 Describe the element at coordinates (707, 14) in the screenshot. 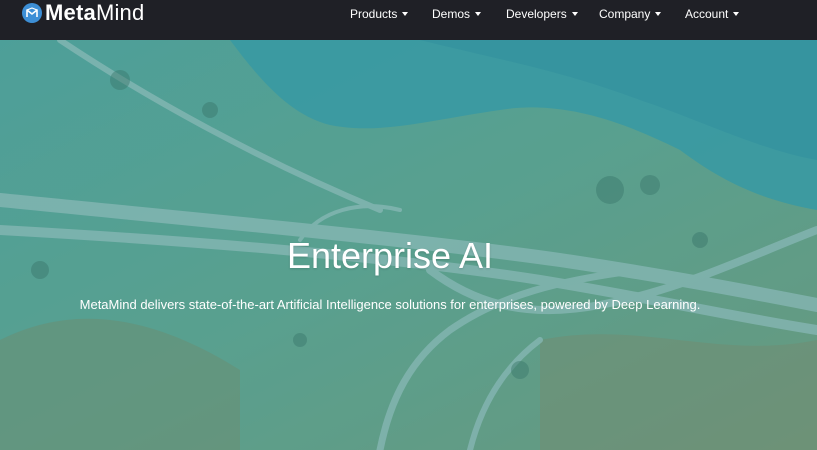

I see `nav-account-label: Account` at that location.